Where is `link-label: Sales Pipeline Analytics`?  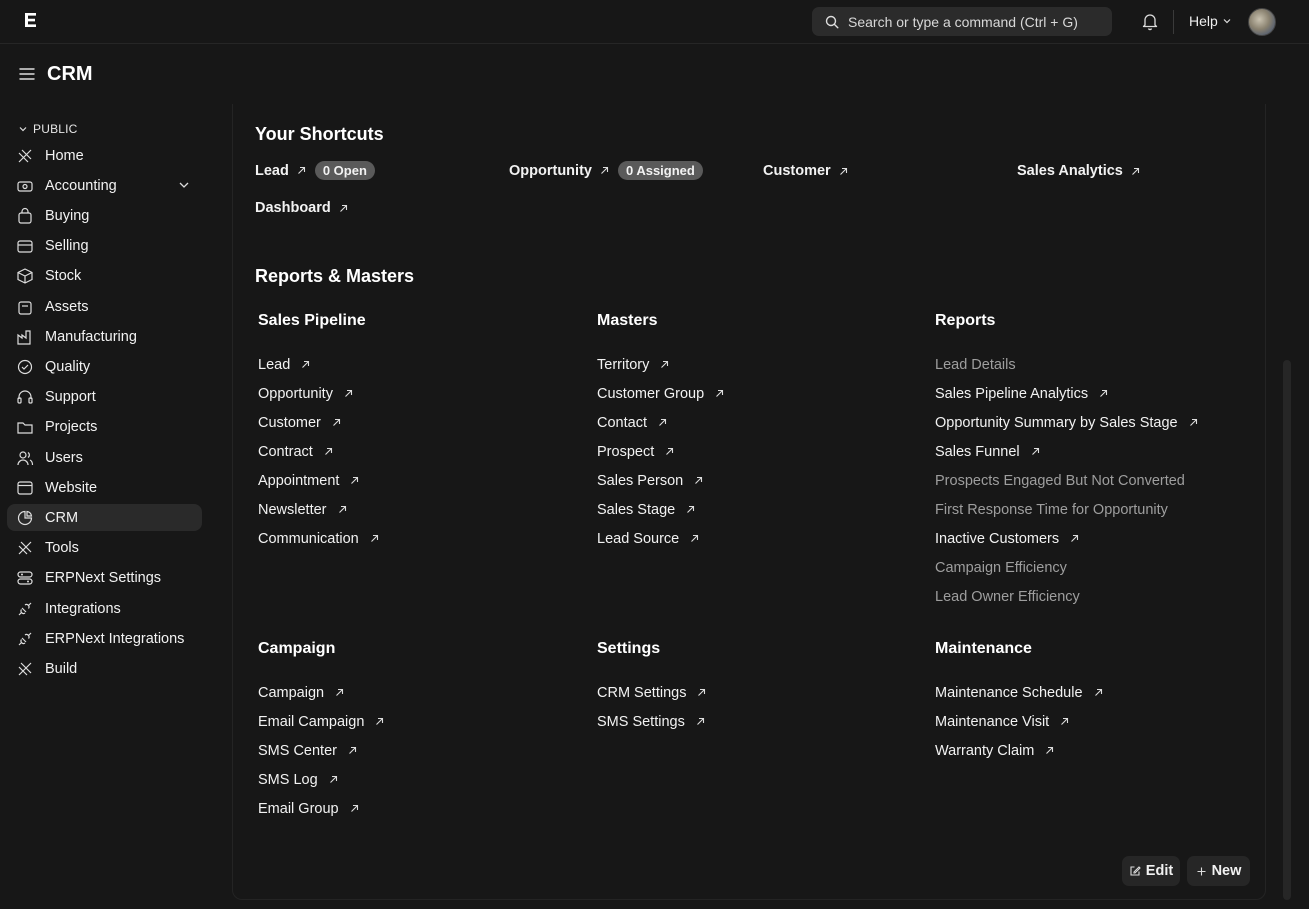 link-label: Sales Pipeline Analytics is located at coordinates (1012, 393).